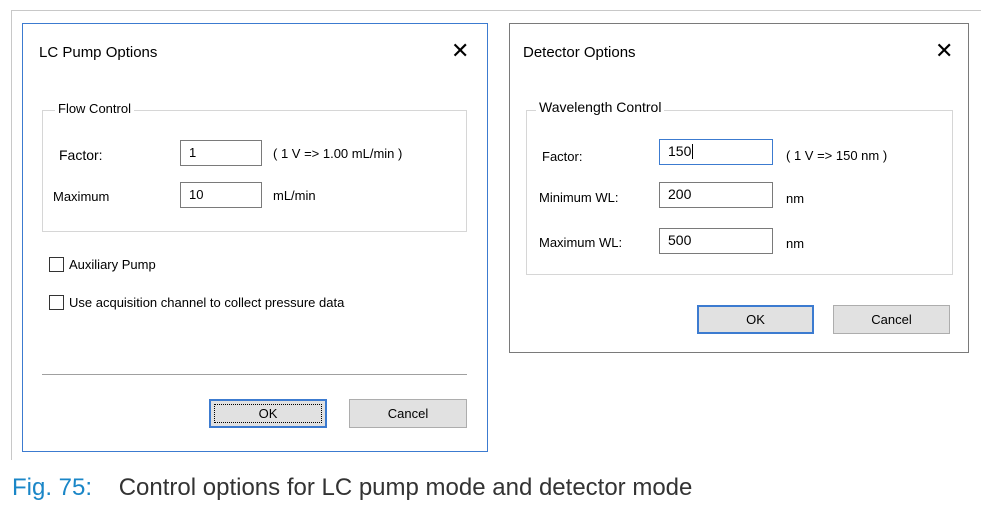 The height and width of the screenshot is (509, 981). I want to click on maximum-wl-unit: nm, so click(795, 243).